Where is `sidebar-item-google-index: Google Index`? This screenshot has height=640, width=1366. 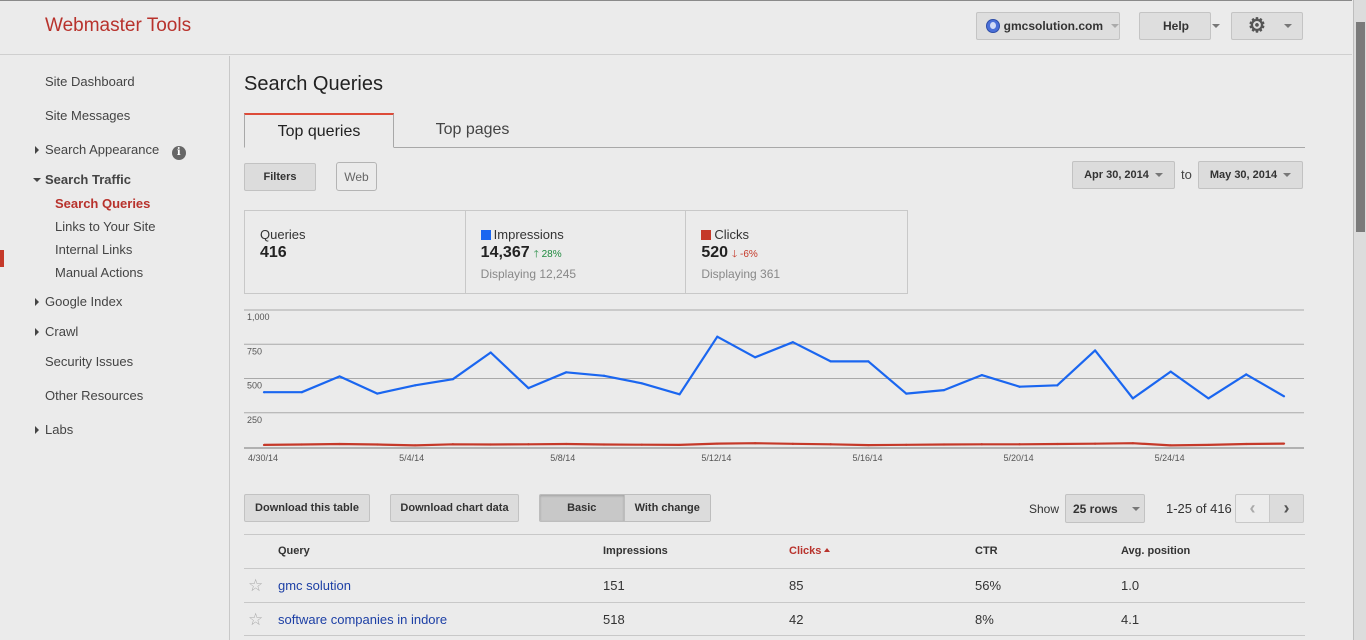 sidebar-item-google-index: Google Index is located at coordinates (78, 301).